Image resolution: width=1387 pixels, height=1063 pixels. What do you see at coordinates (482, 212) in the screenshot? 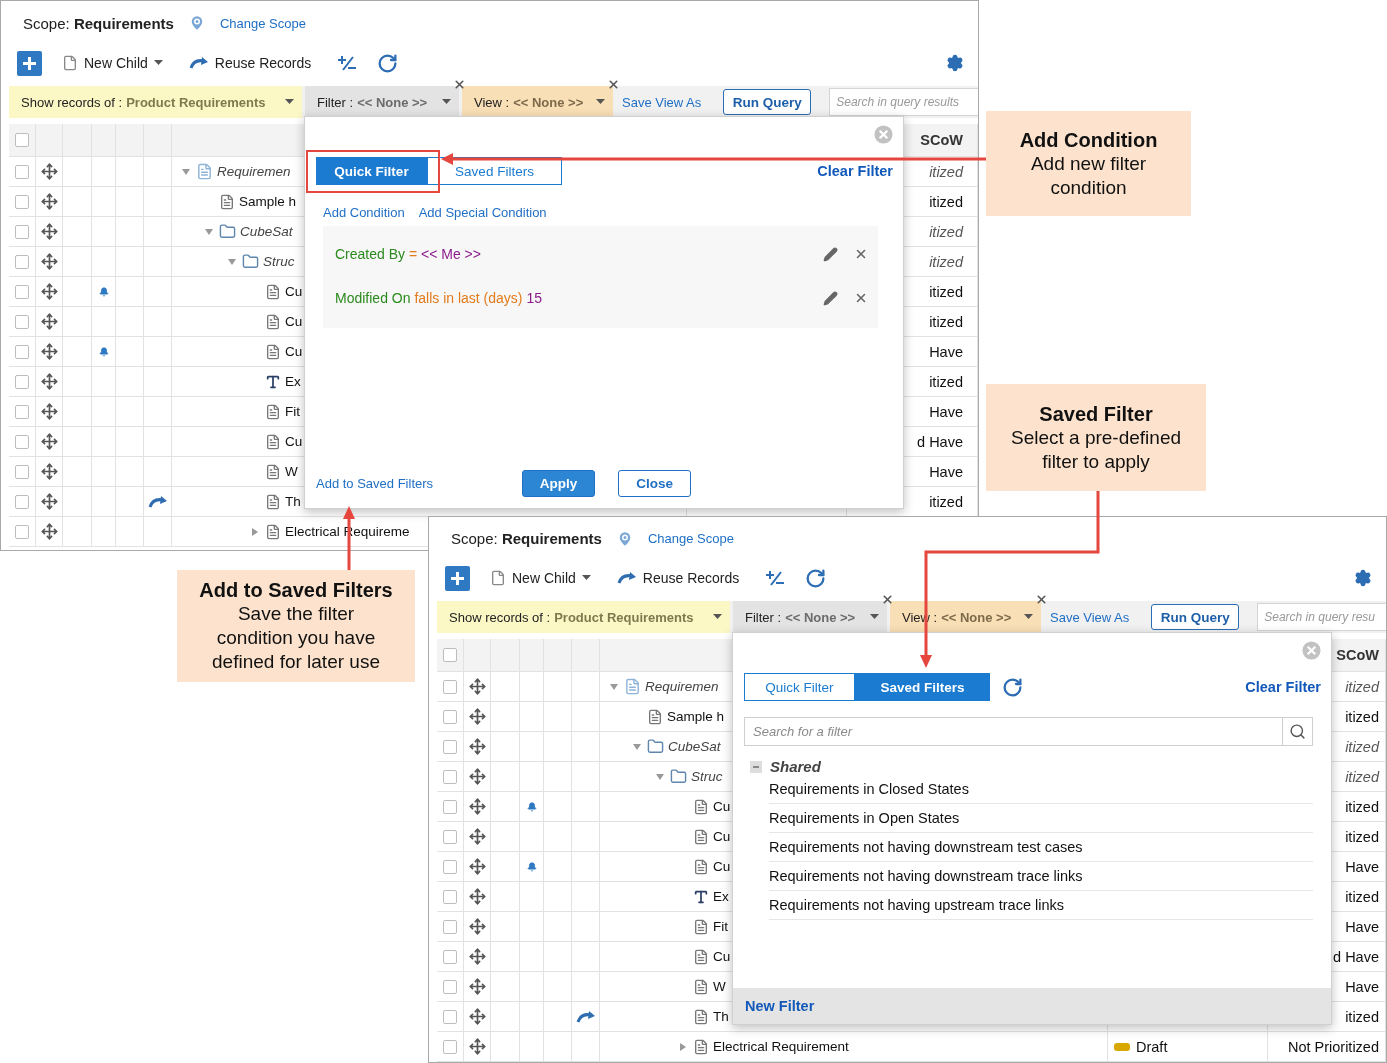
I see `add-condition-link: Add Special Condition` at bounding box center [482, 212].